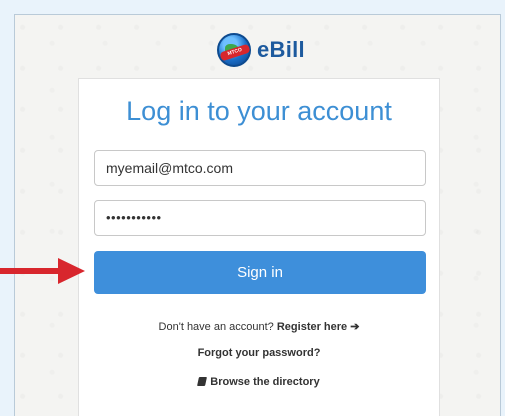 This screenshot has height=416, width=505. I want to click on browse-directory-link: Browse the directory, so click(259, 382).